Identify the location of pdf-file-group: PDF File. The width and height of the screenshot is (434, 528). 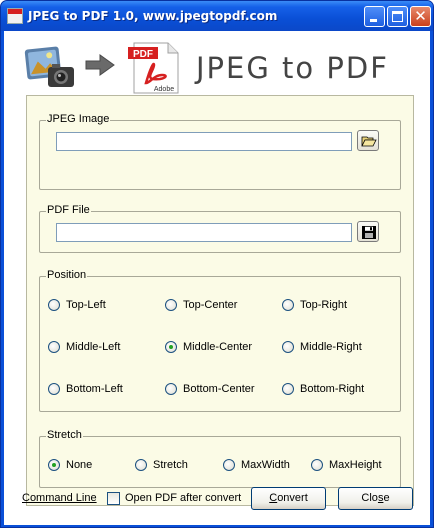
(220, 228).